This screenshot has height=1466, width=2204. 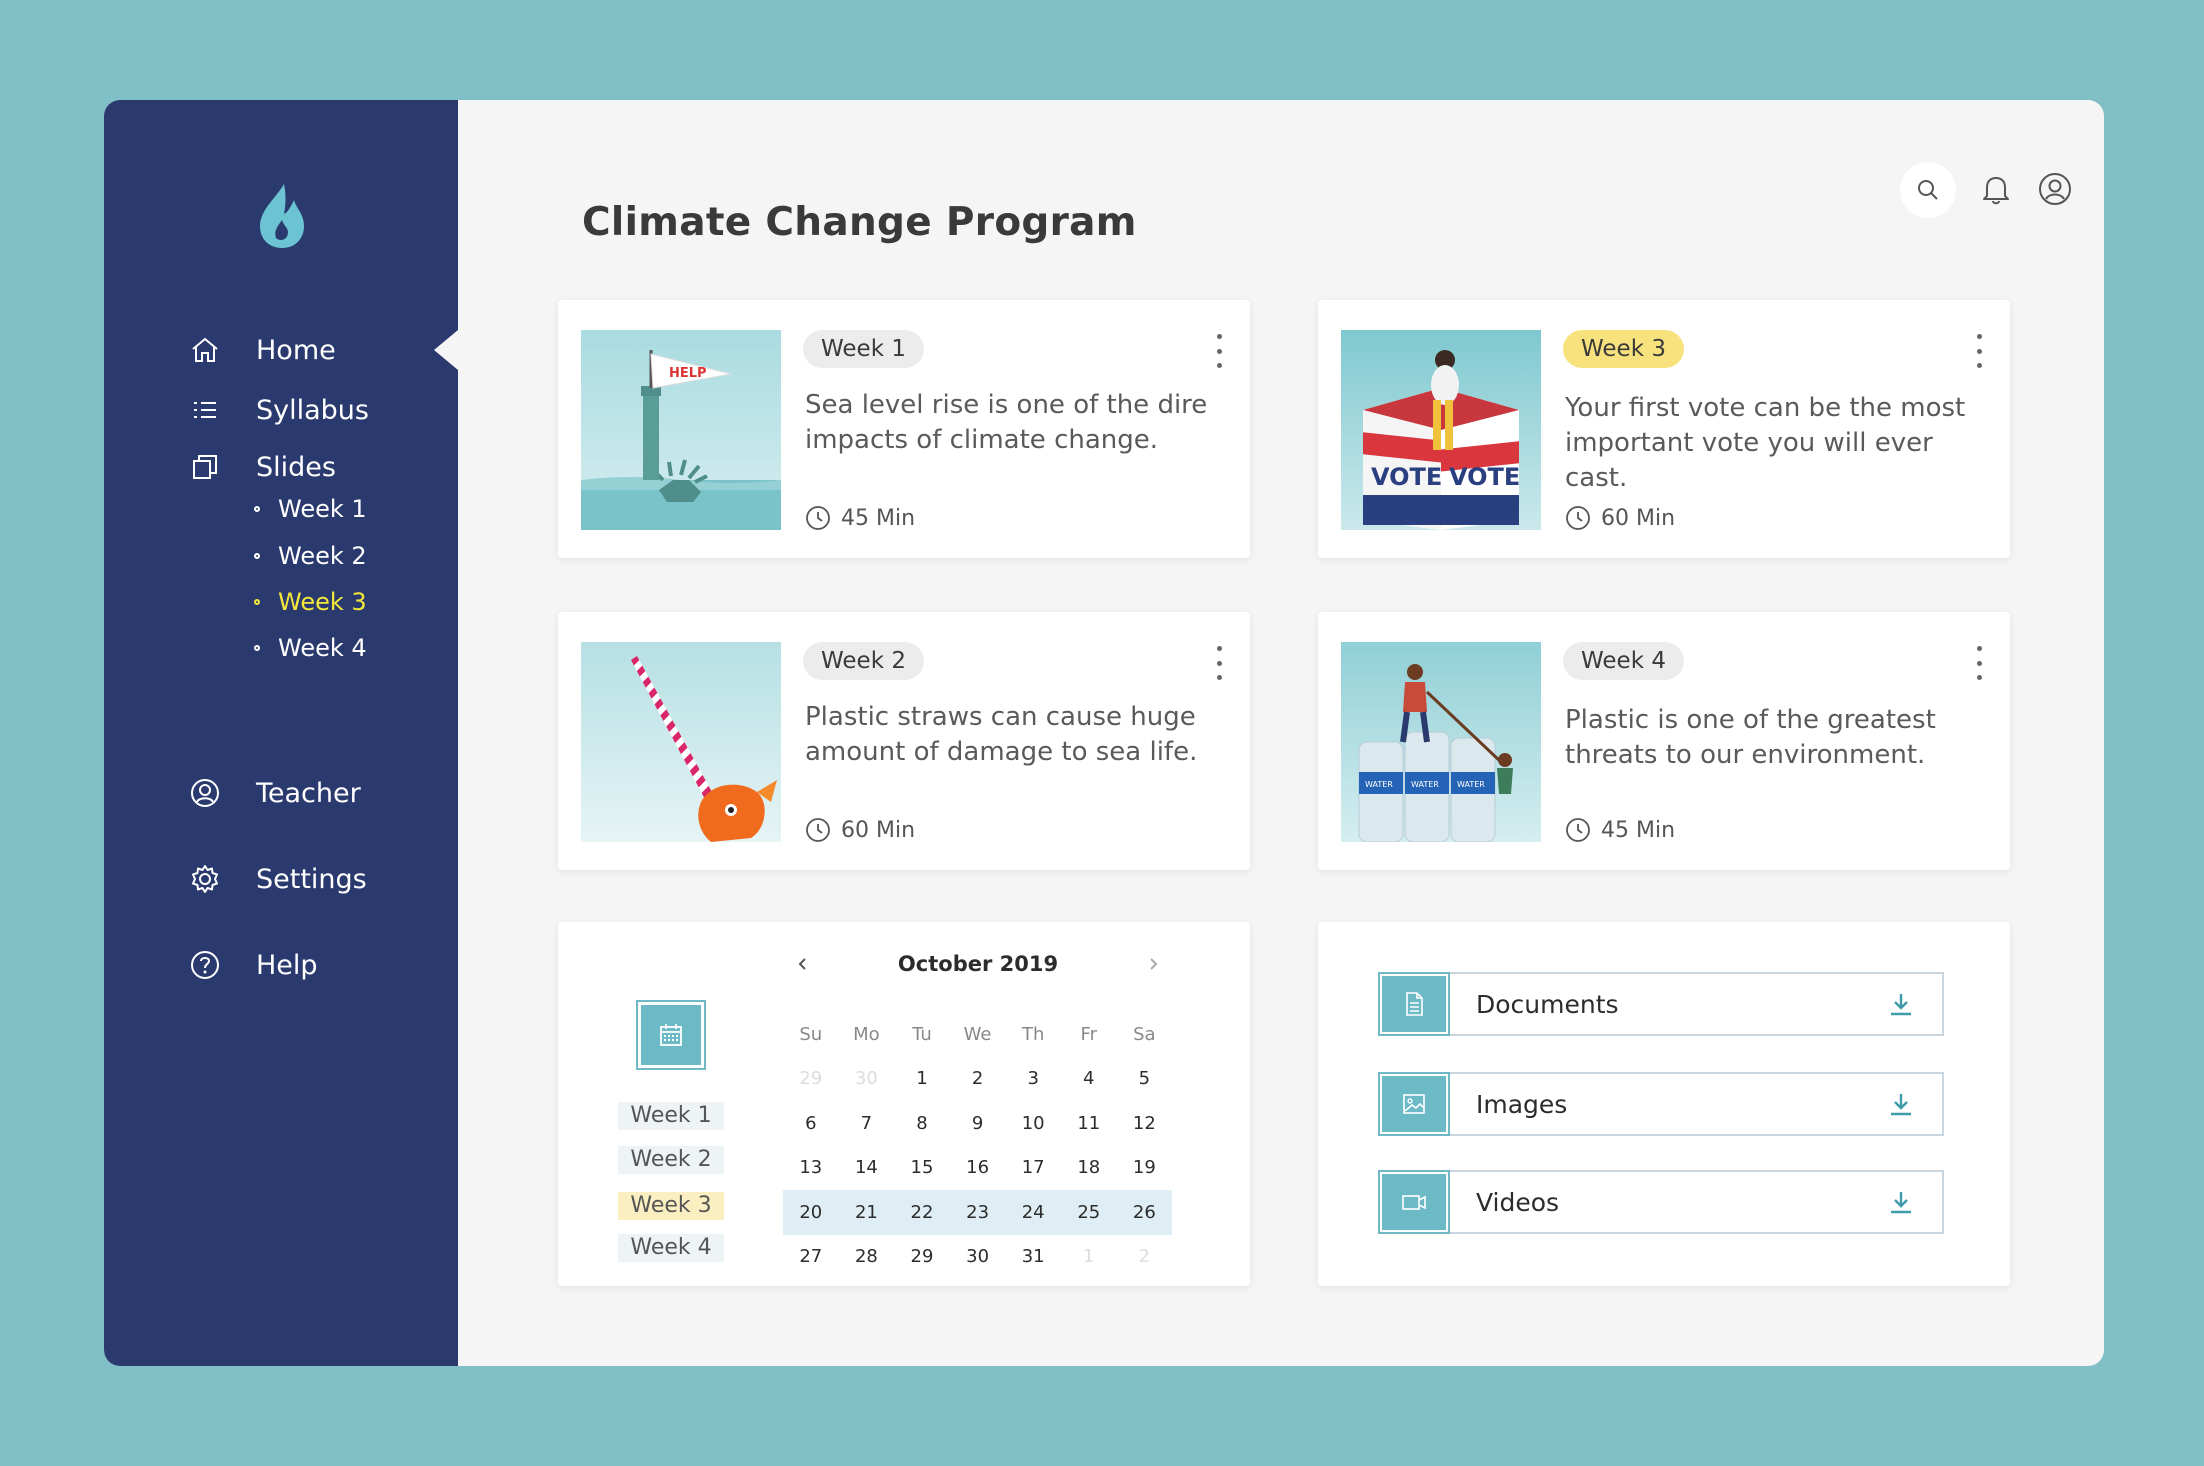 I want to click on weekday-label: Tu, so click(x=922, y=1034).